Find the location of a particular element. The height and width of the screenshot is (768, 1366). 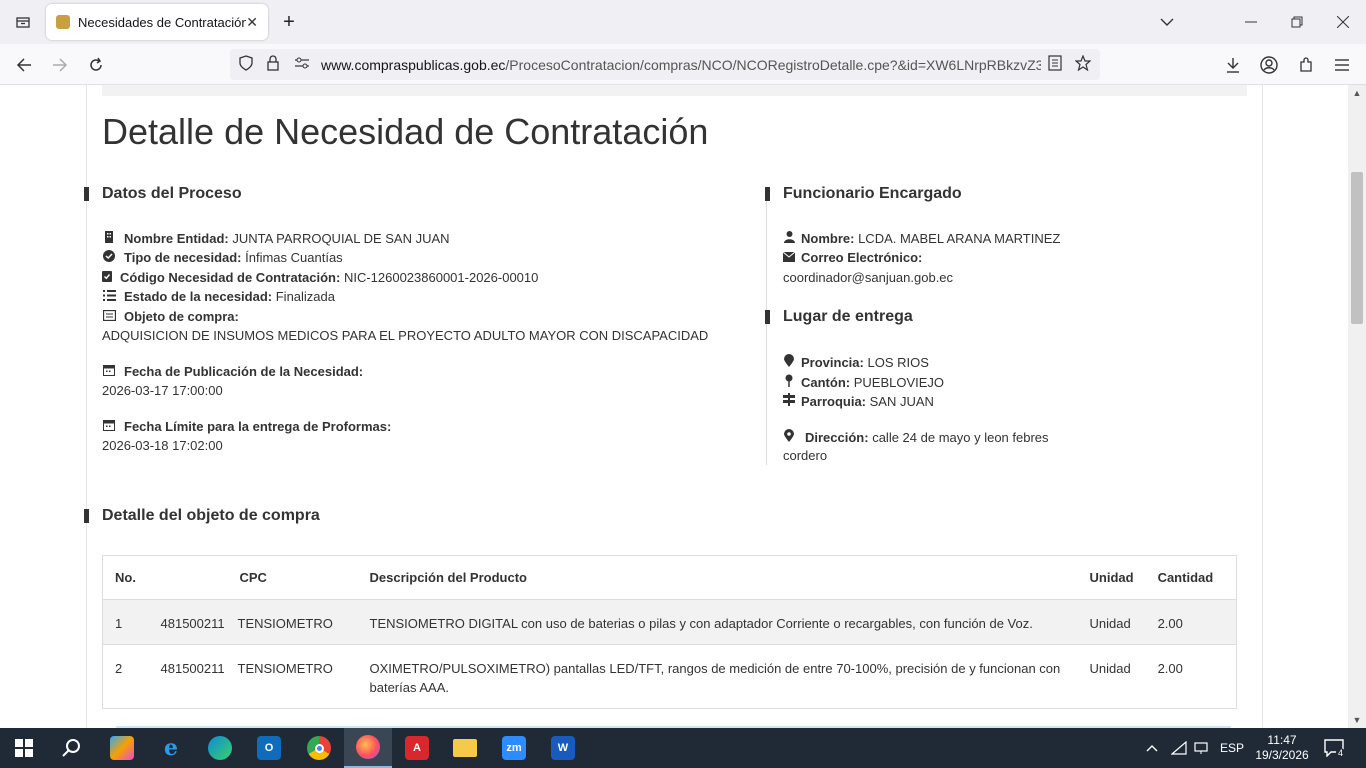

back-icon is located at coordinates (24, 65).